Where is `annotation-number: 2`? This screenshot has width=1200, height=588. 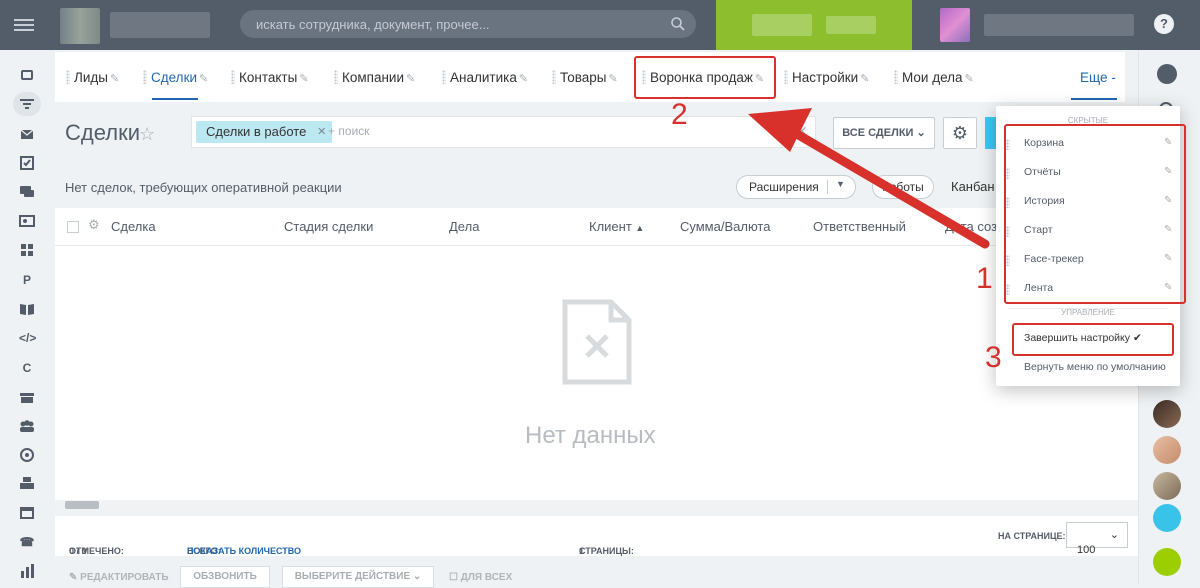 annotation-number: 2 is located at coordinates (679, 114).